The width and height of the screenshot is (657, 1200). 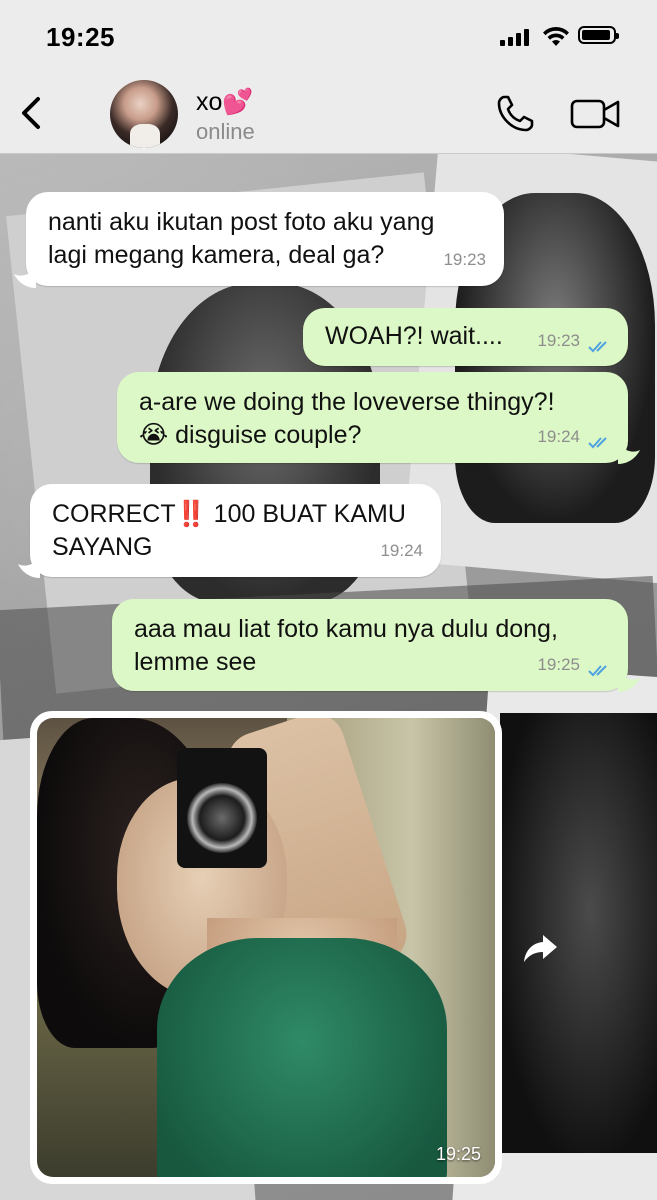 What do you see at coordinates (144, 114) in the screenshot?
I see `avatar` at bounding box center [144, 114].